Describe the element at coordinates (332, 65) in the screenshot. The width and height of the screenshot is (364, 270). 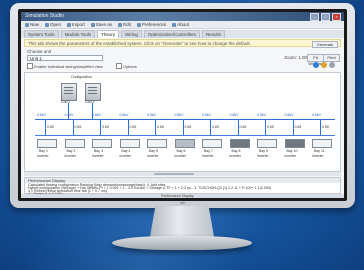
I see `help-icon` at that location.